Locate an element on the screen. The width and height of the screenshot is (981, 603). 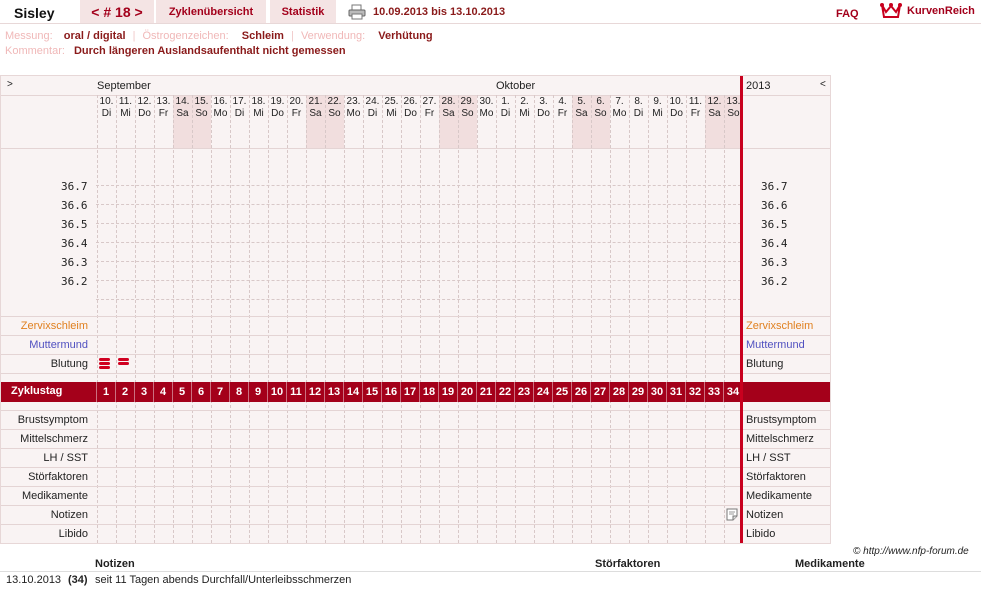
day-header: 13. Fr is located at coordinates (163, 108).